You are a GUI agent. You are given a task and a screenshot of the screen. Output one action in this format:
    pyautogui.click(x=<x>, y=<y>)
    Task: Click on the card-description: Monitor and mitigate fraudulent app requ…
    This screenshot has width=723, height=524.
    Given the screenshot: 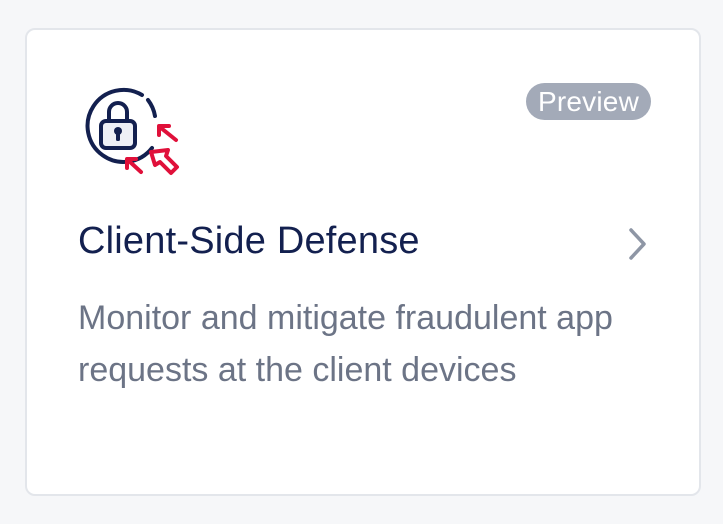 What is the action you would take?
    pyautogui.click(x=345, y=344)
    